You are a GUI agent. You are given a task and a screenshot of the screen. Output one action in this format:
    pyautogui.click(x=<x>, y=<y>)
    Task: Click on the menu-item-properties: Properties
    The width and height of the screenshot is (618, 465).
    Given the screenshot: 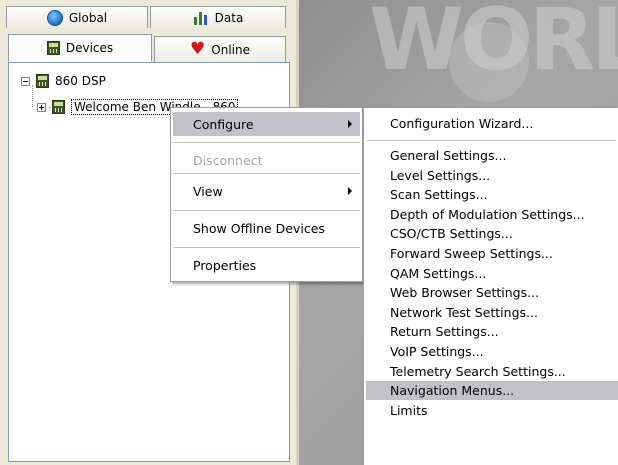 What is the action you would take?
    pyautogui.click(x=266, y=265)
    